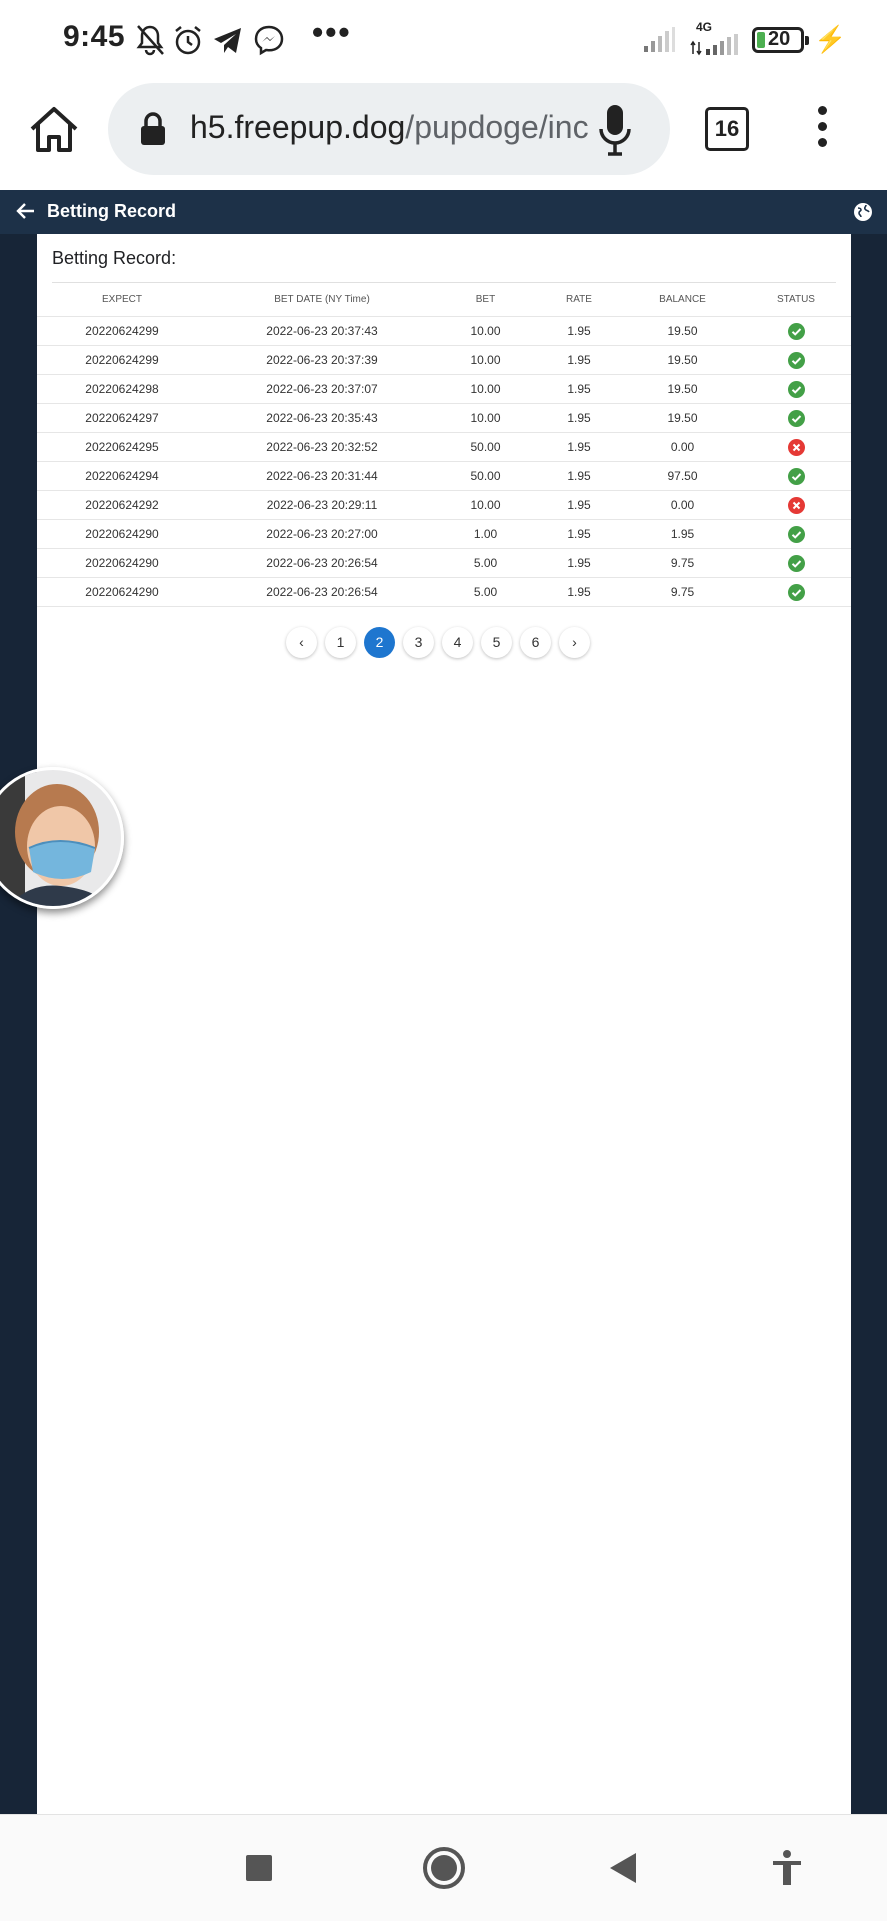 This screenshot has height=1921, width=887. I want to click on app-header: Betting Record, so click(443, 212).